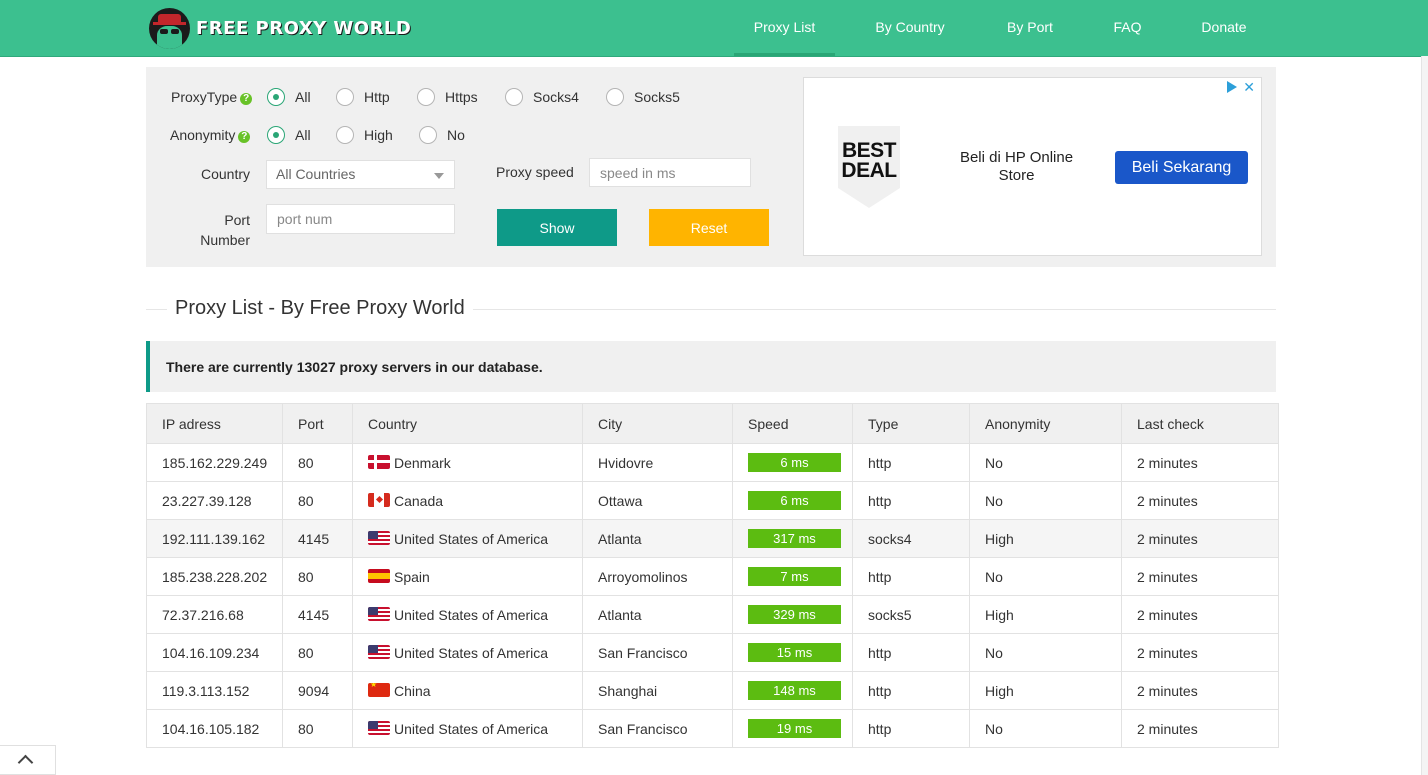 This screenshot has width=1428, height=775. What do you see at coordinates (792, 728) in the screenshot?
I see `cell-speed: 19 ms` at bounding box center [792, 728].